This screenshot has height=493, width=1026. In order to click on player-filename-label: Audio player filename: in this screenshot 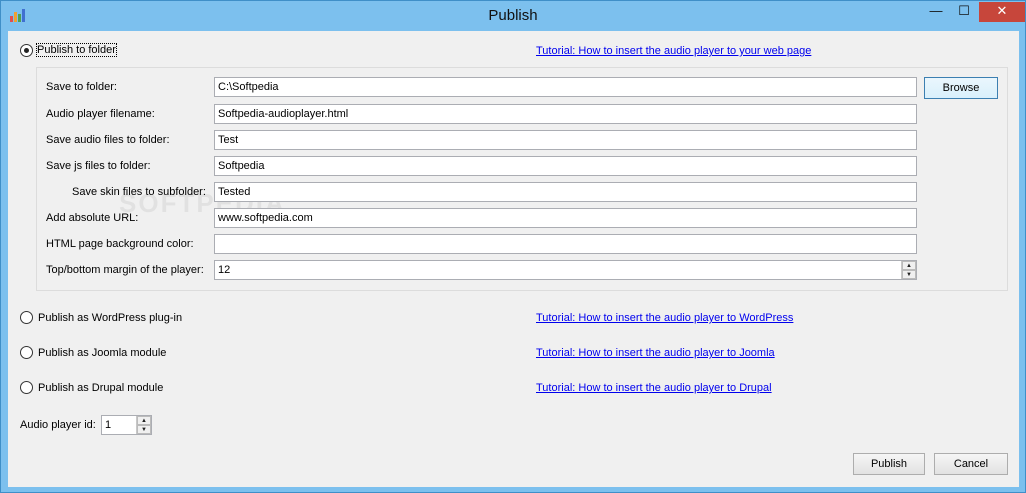, I will do `click(100, 114)`.